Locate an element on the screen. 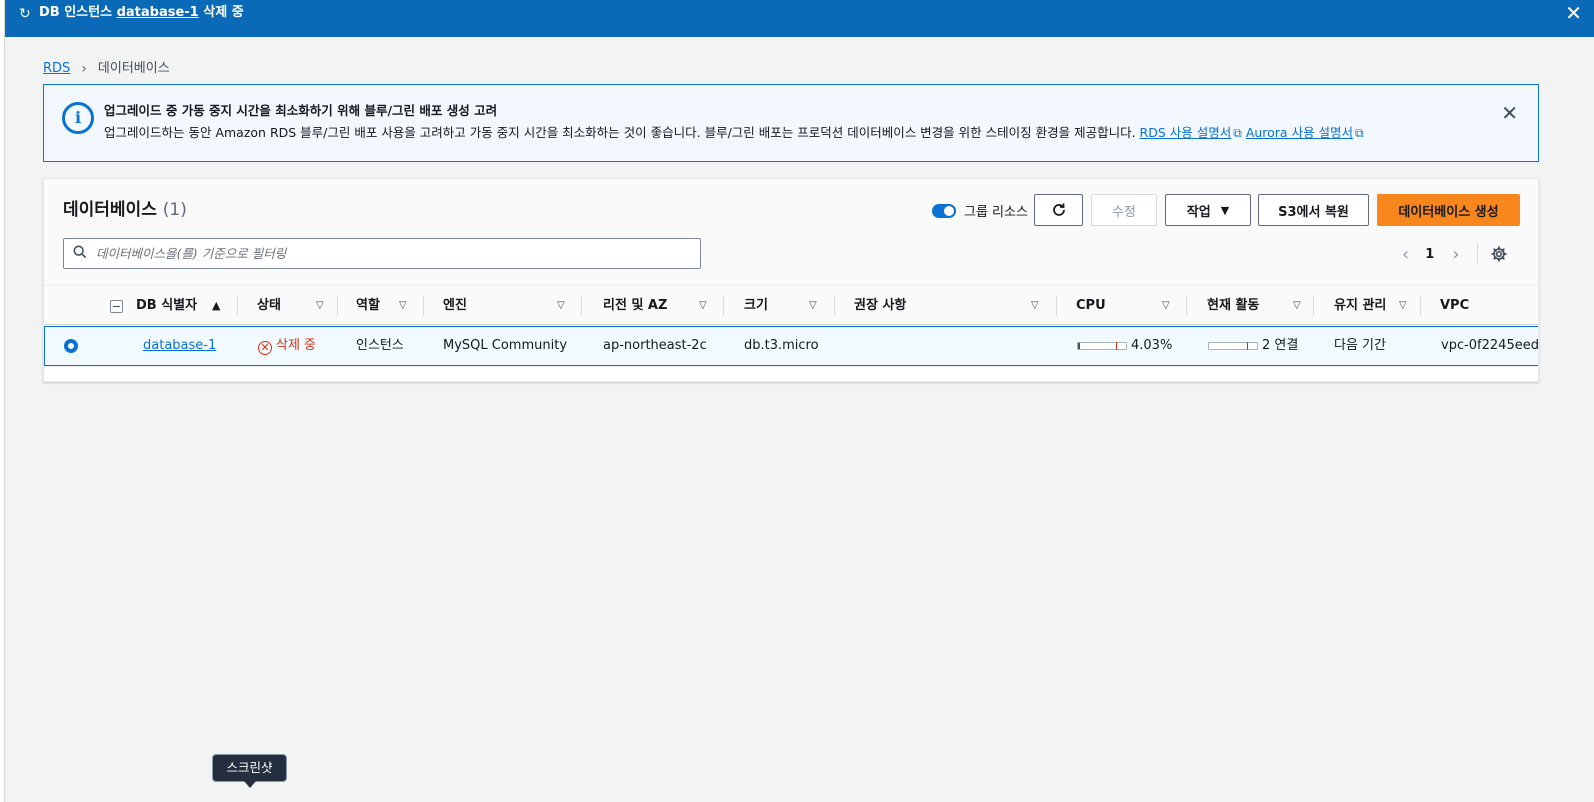 Image resolution: width=1594 pixels, height=802 pixels. status-text: 삭제 중 is located at coordinates (296, 345).